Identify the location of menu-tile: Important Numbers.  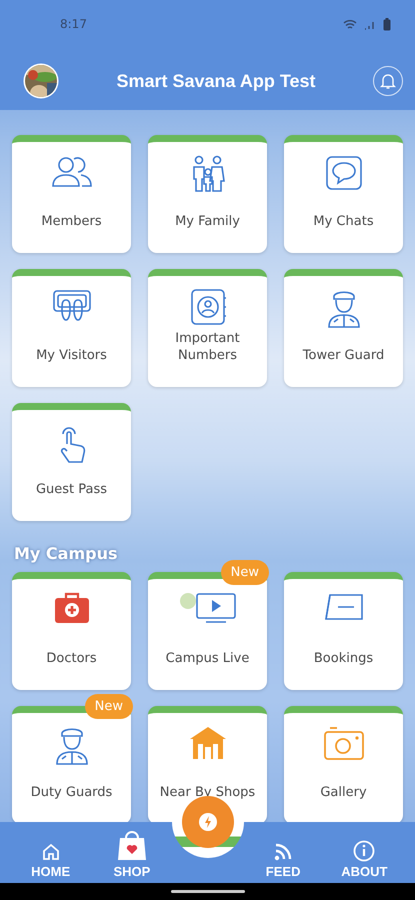
(207, 328).